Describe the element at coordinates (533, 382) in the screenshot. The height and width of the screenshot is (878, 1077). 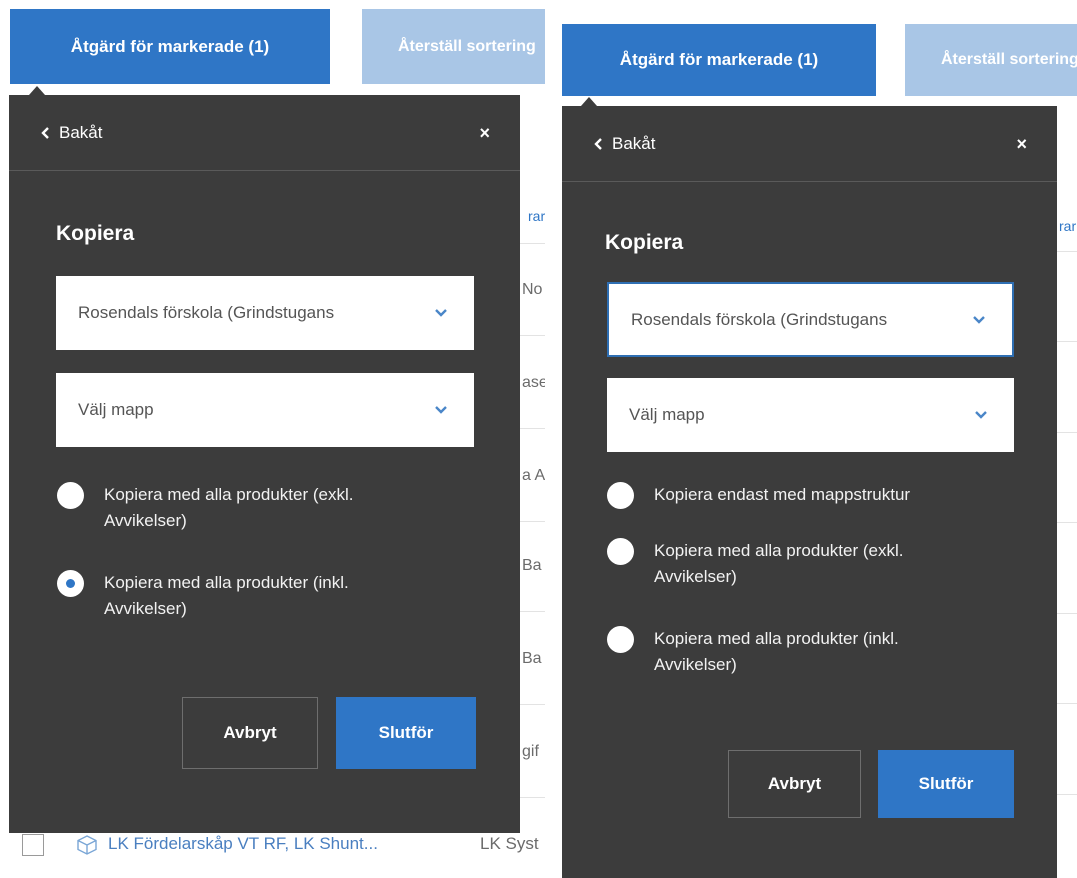
I see `list-item-fragment: ase` at that location.